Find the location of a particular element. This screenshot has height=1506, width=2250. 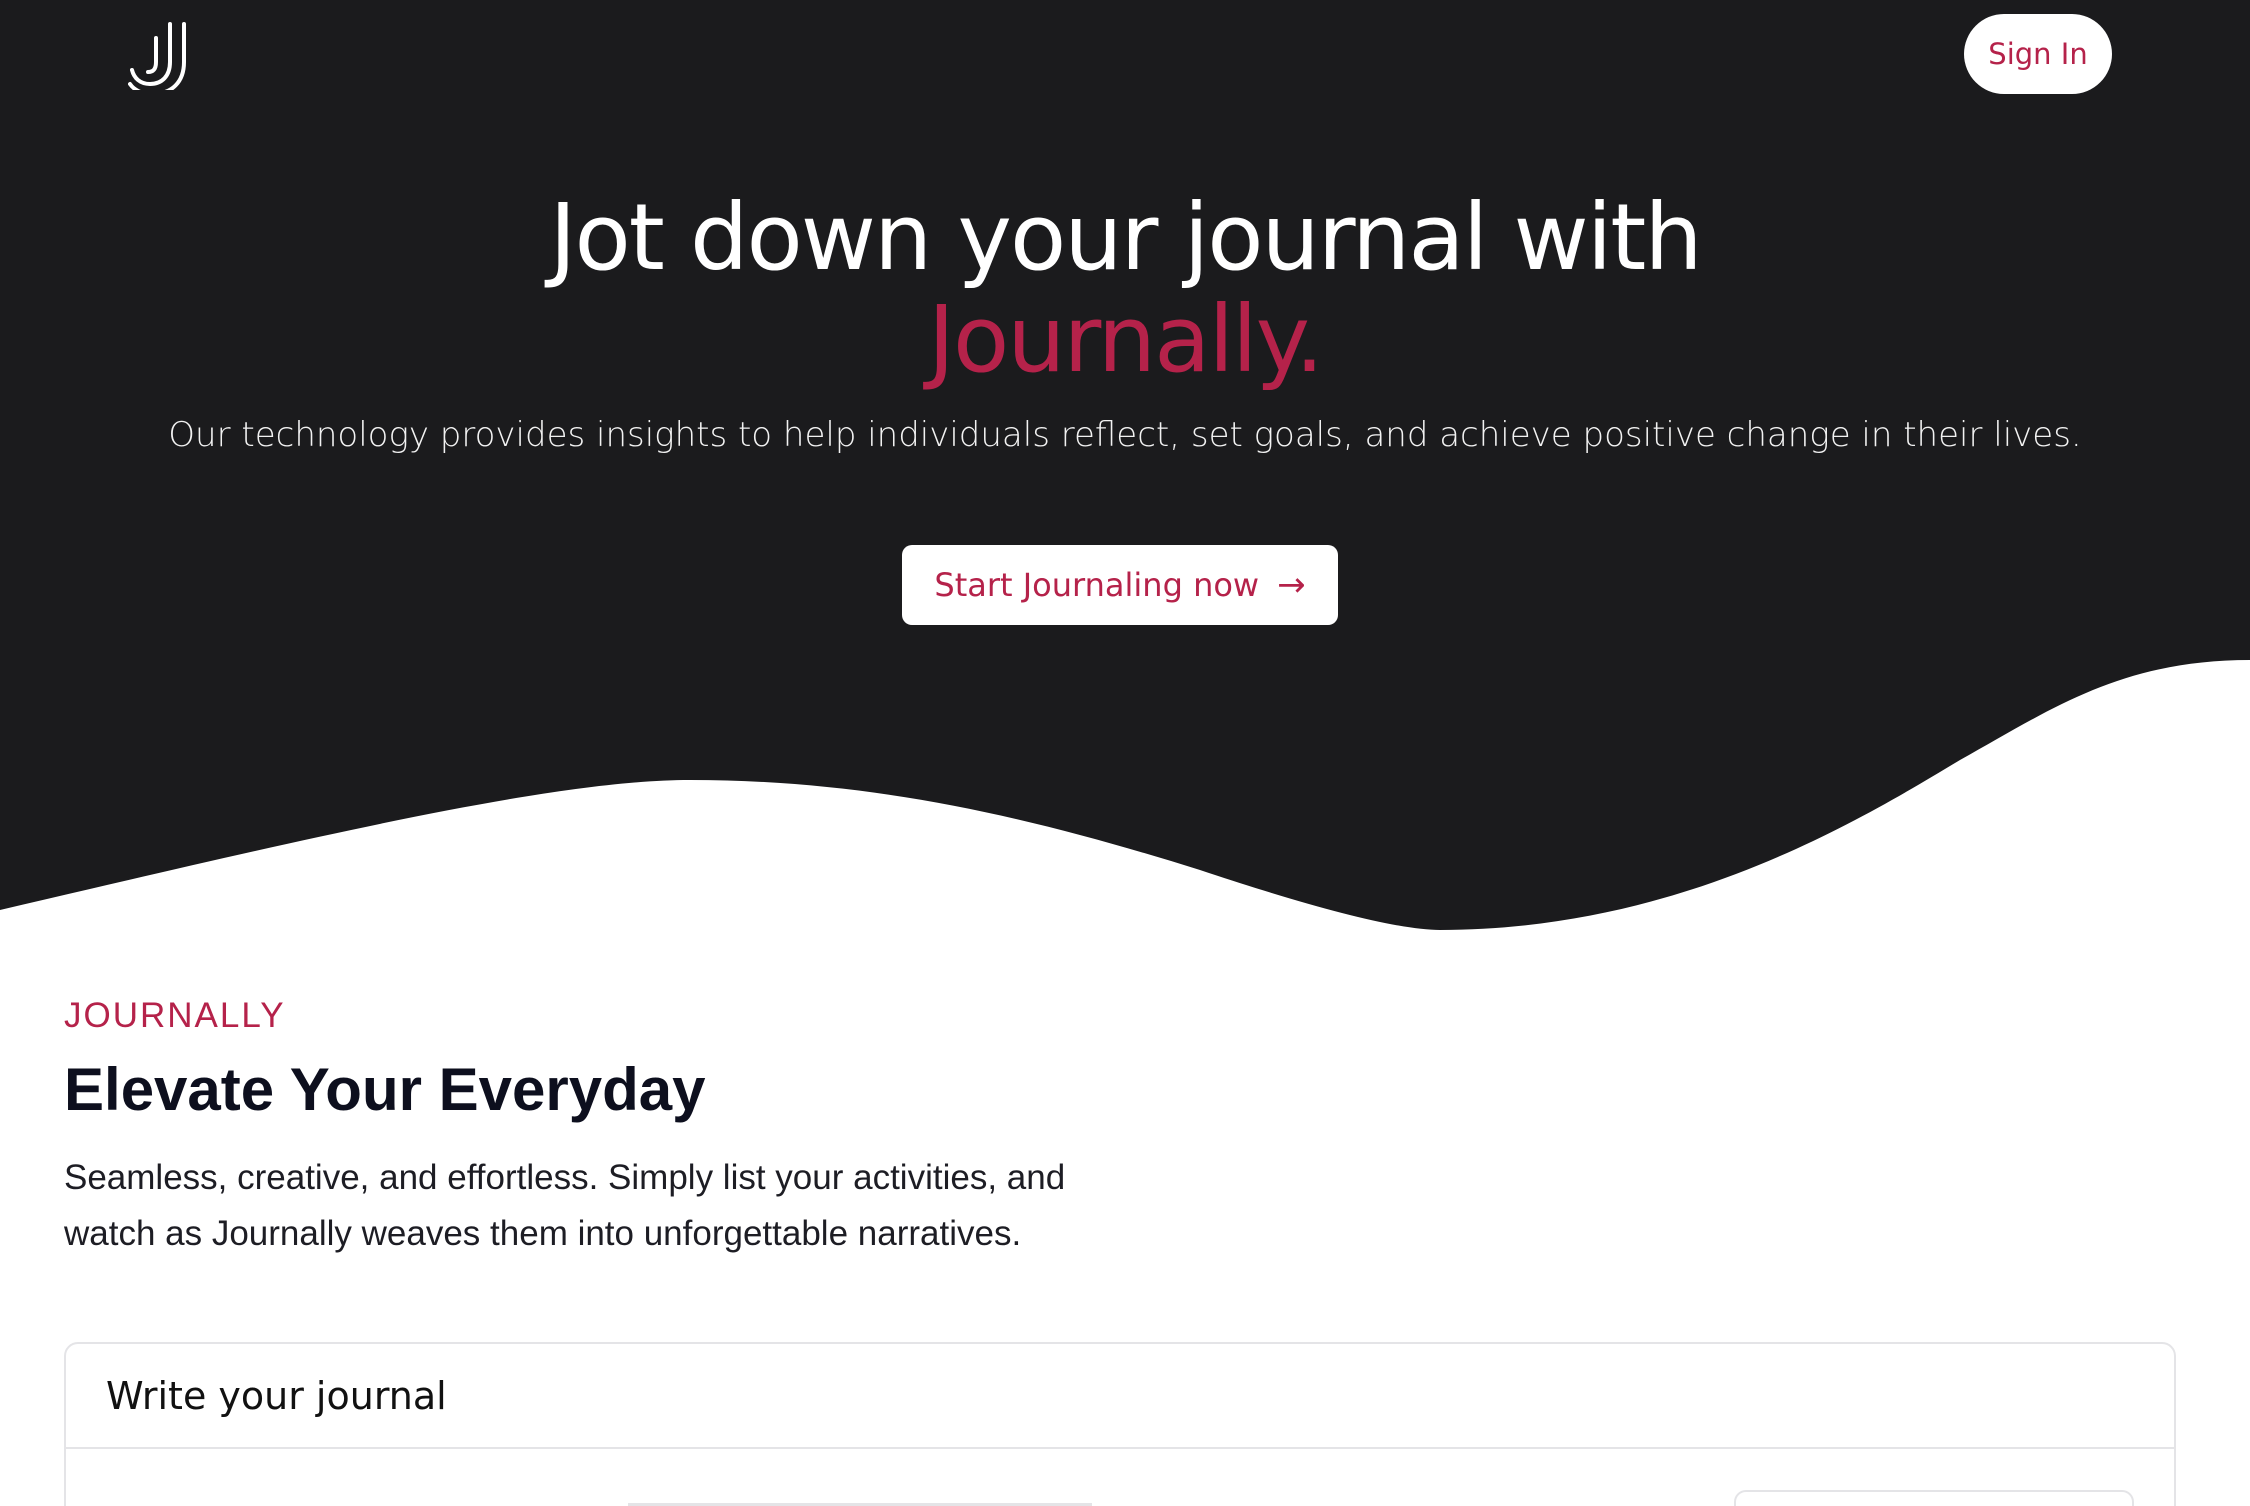

arrow-right-icon: → is located at coordinates (1291, 585).